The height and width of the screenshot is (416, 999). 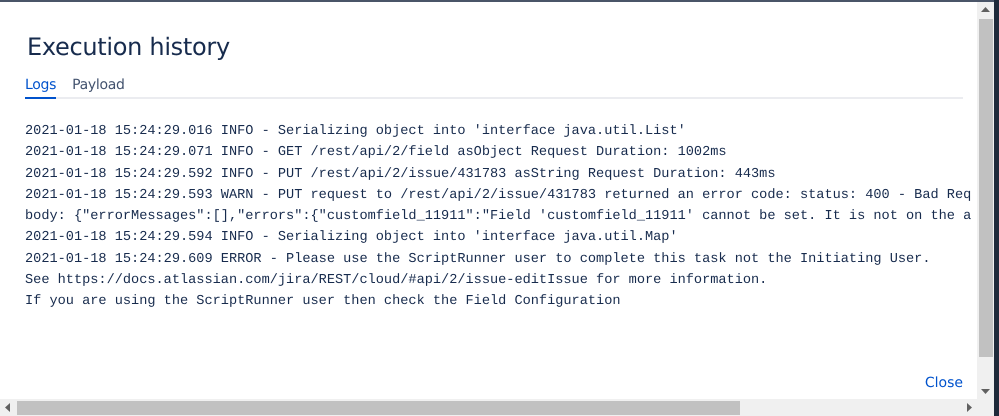 What do you see at coordinates (396, 281) in the screenshot?
I see `log-line: See https://docs.atlassian.com/jira/REST/cloud/#api/2/issue-editIssue for more information.` at bounding box center [396, 281].